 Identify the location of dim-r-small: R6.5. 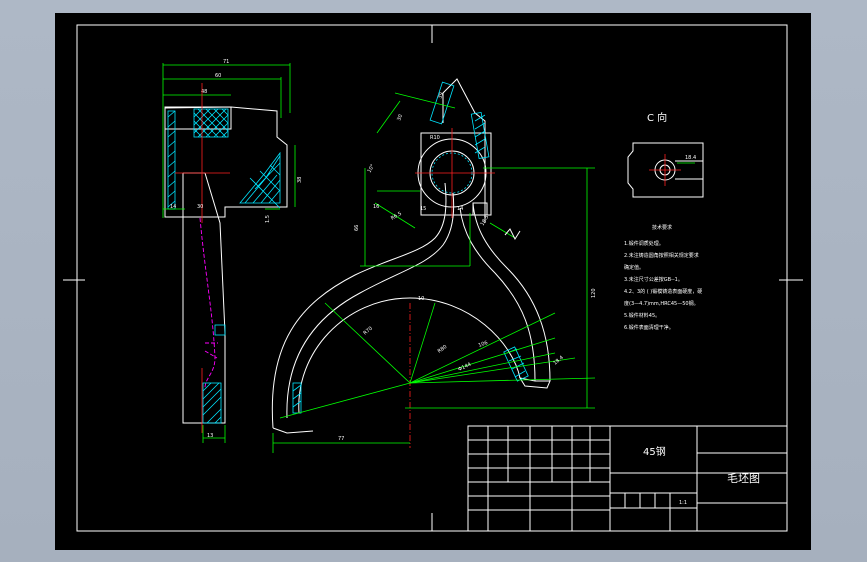
(396, 216).